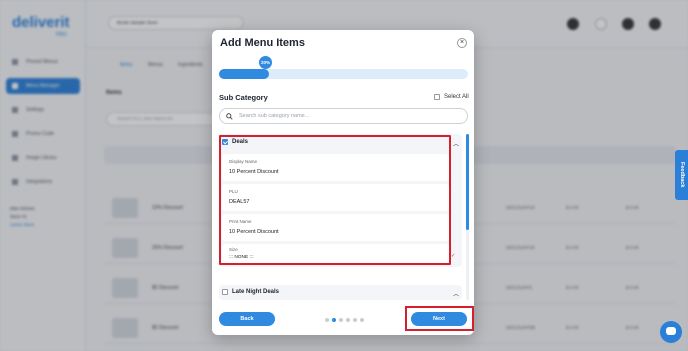  I want to click on category-card-late-night-deals: Late Night Deals ︿, so click(340, 292).